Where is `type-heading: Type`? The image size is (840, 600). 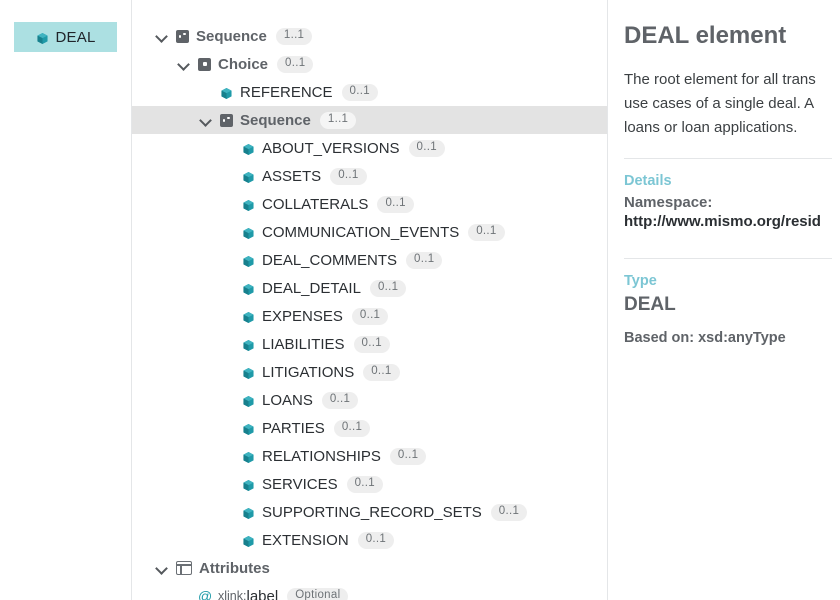 type-heading: Type is located at coordinates (640, 281).